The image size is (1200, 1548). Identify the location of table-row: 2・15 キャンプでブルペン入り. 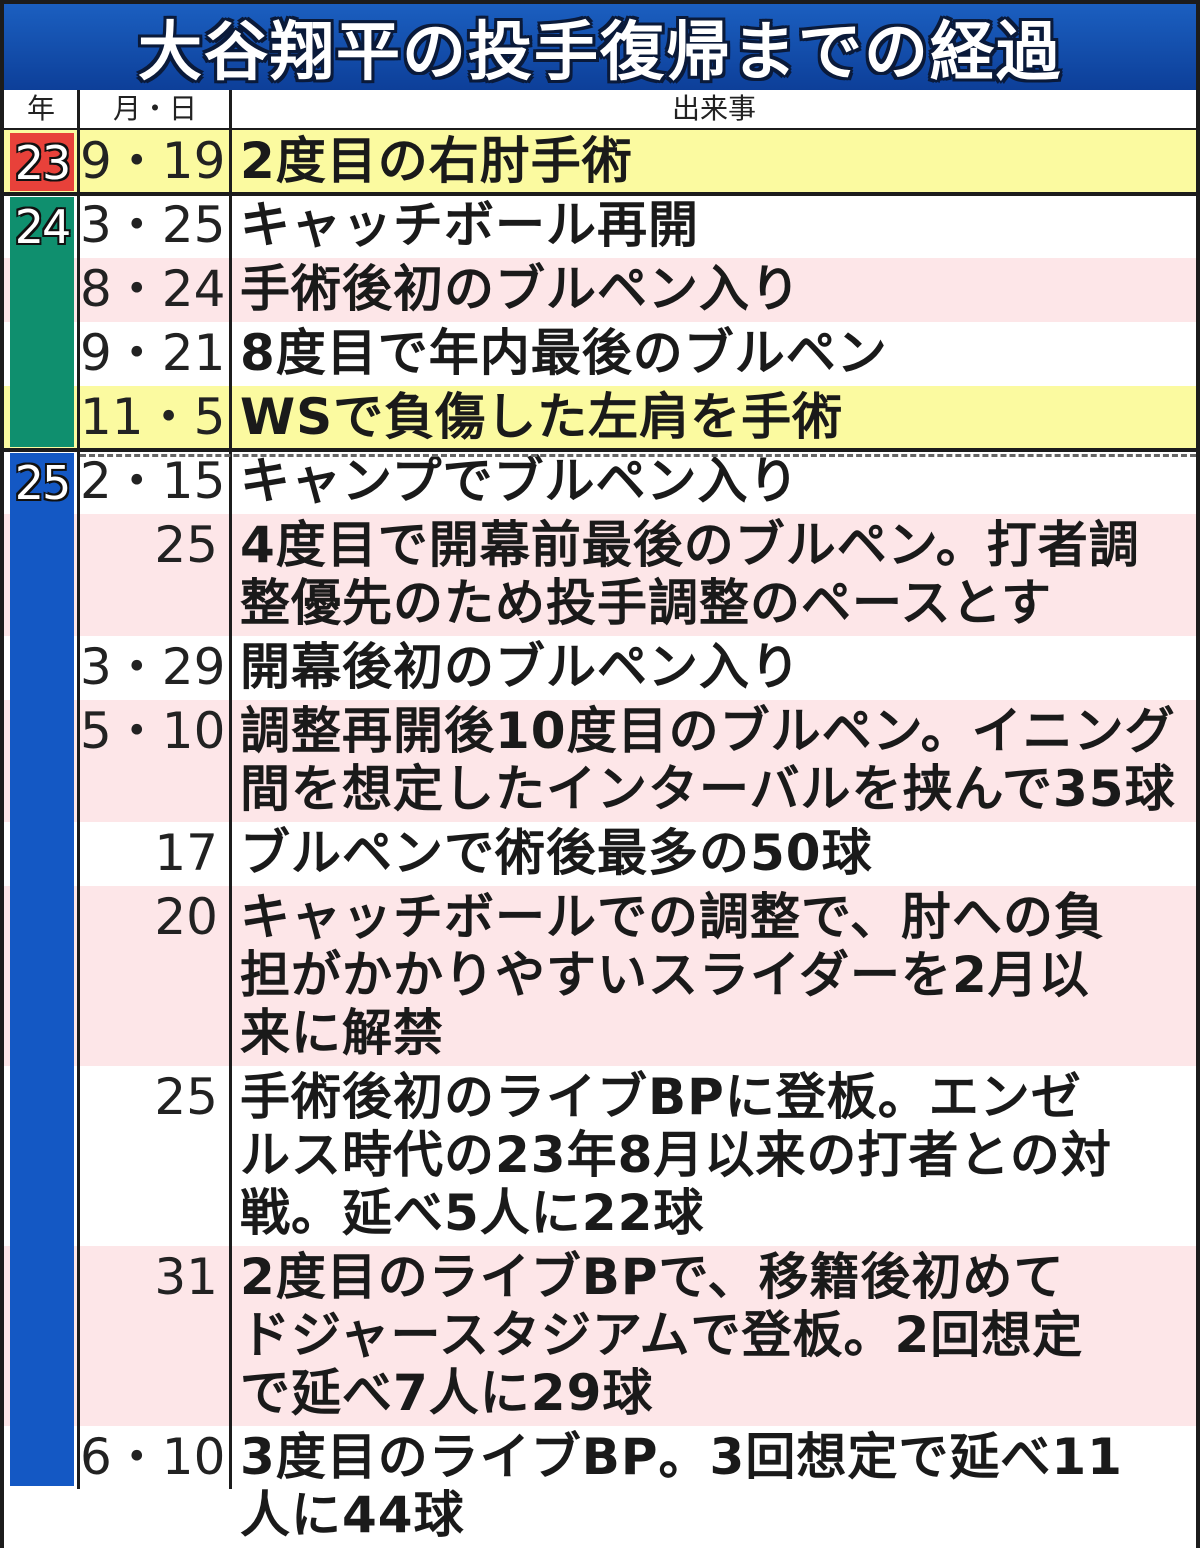
(600, 482).